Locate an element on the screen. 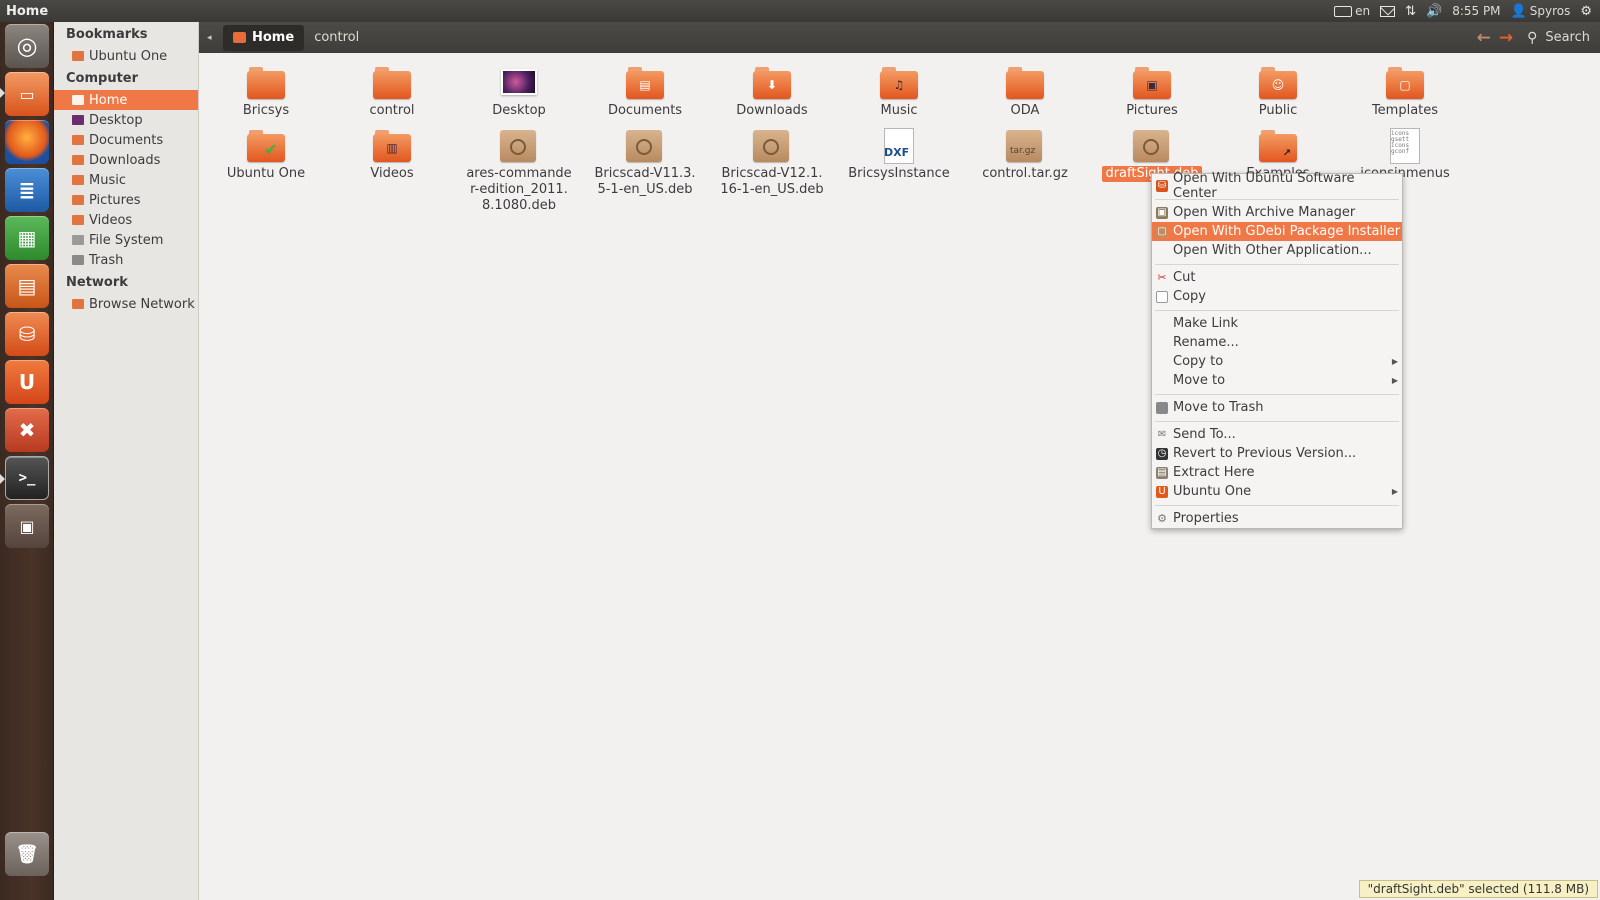  file-item-documents: ▤ Documents is located at coordinates (645, 92).